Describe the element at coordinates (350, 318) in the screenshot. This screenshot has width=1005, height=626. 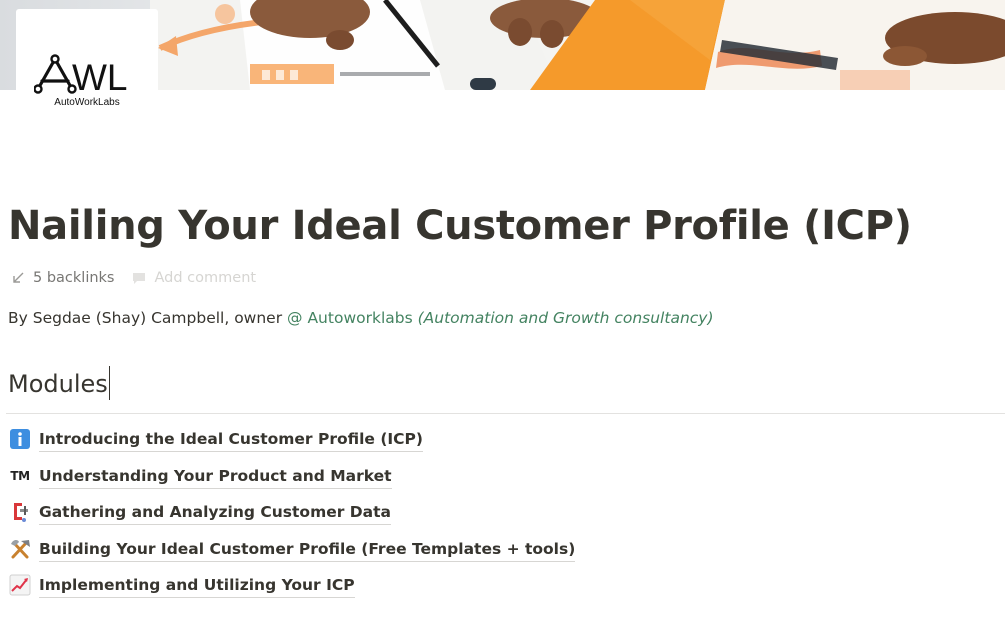
I see `autoworklabs-mention-link: @ Autoworklabs` at that location.